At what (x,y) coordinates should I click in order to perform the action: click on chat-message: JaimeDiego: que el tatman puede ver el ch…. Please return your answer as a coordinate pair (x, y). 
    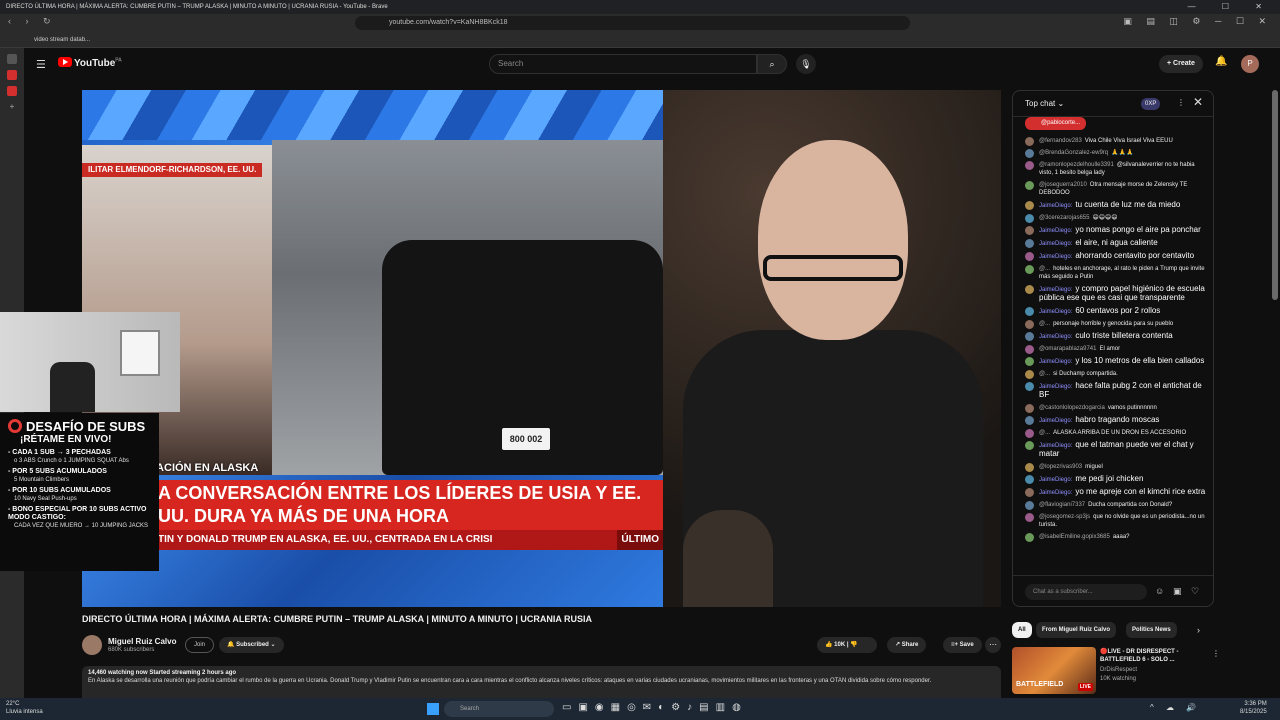
    Looking at the image, I should click on (1113, 450).